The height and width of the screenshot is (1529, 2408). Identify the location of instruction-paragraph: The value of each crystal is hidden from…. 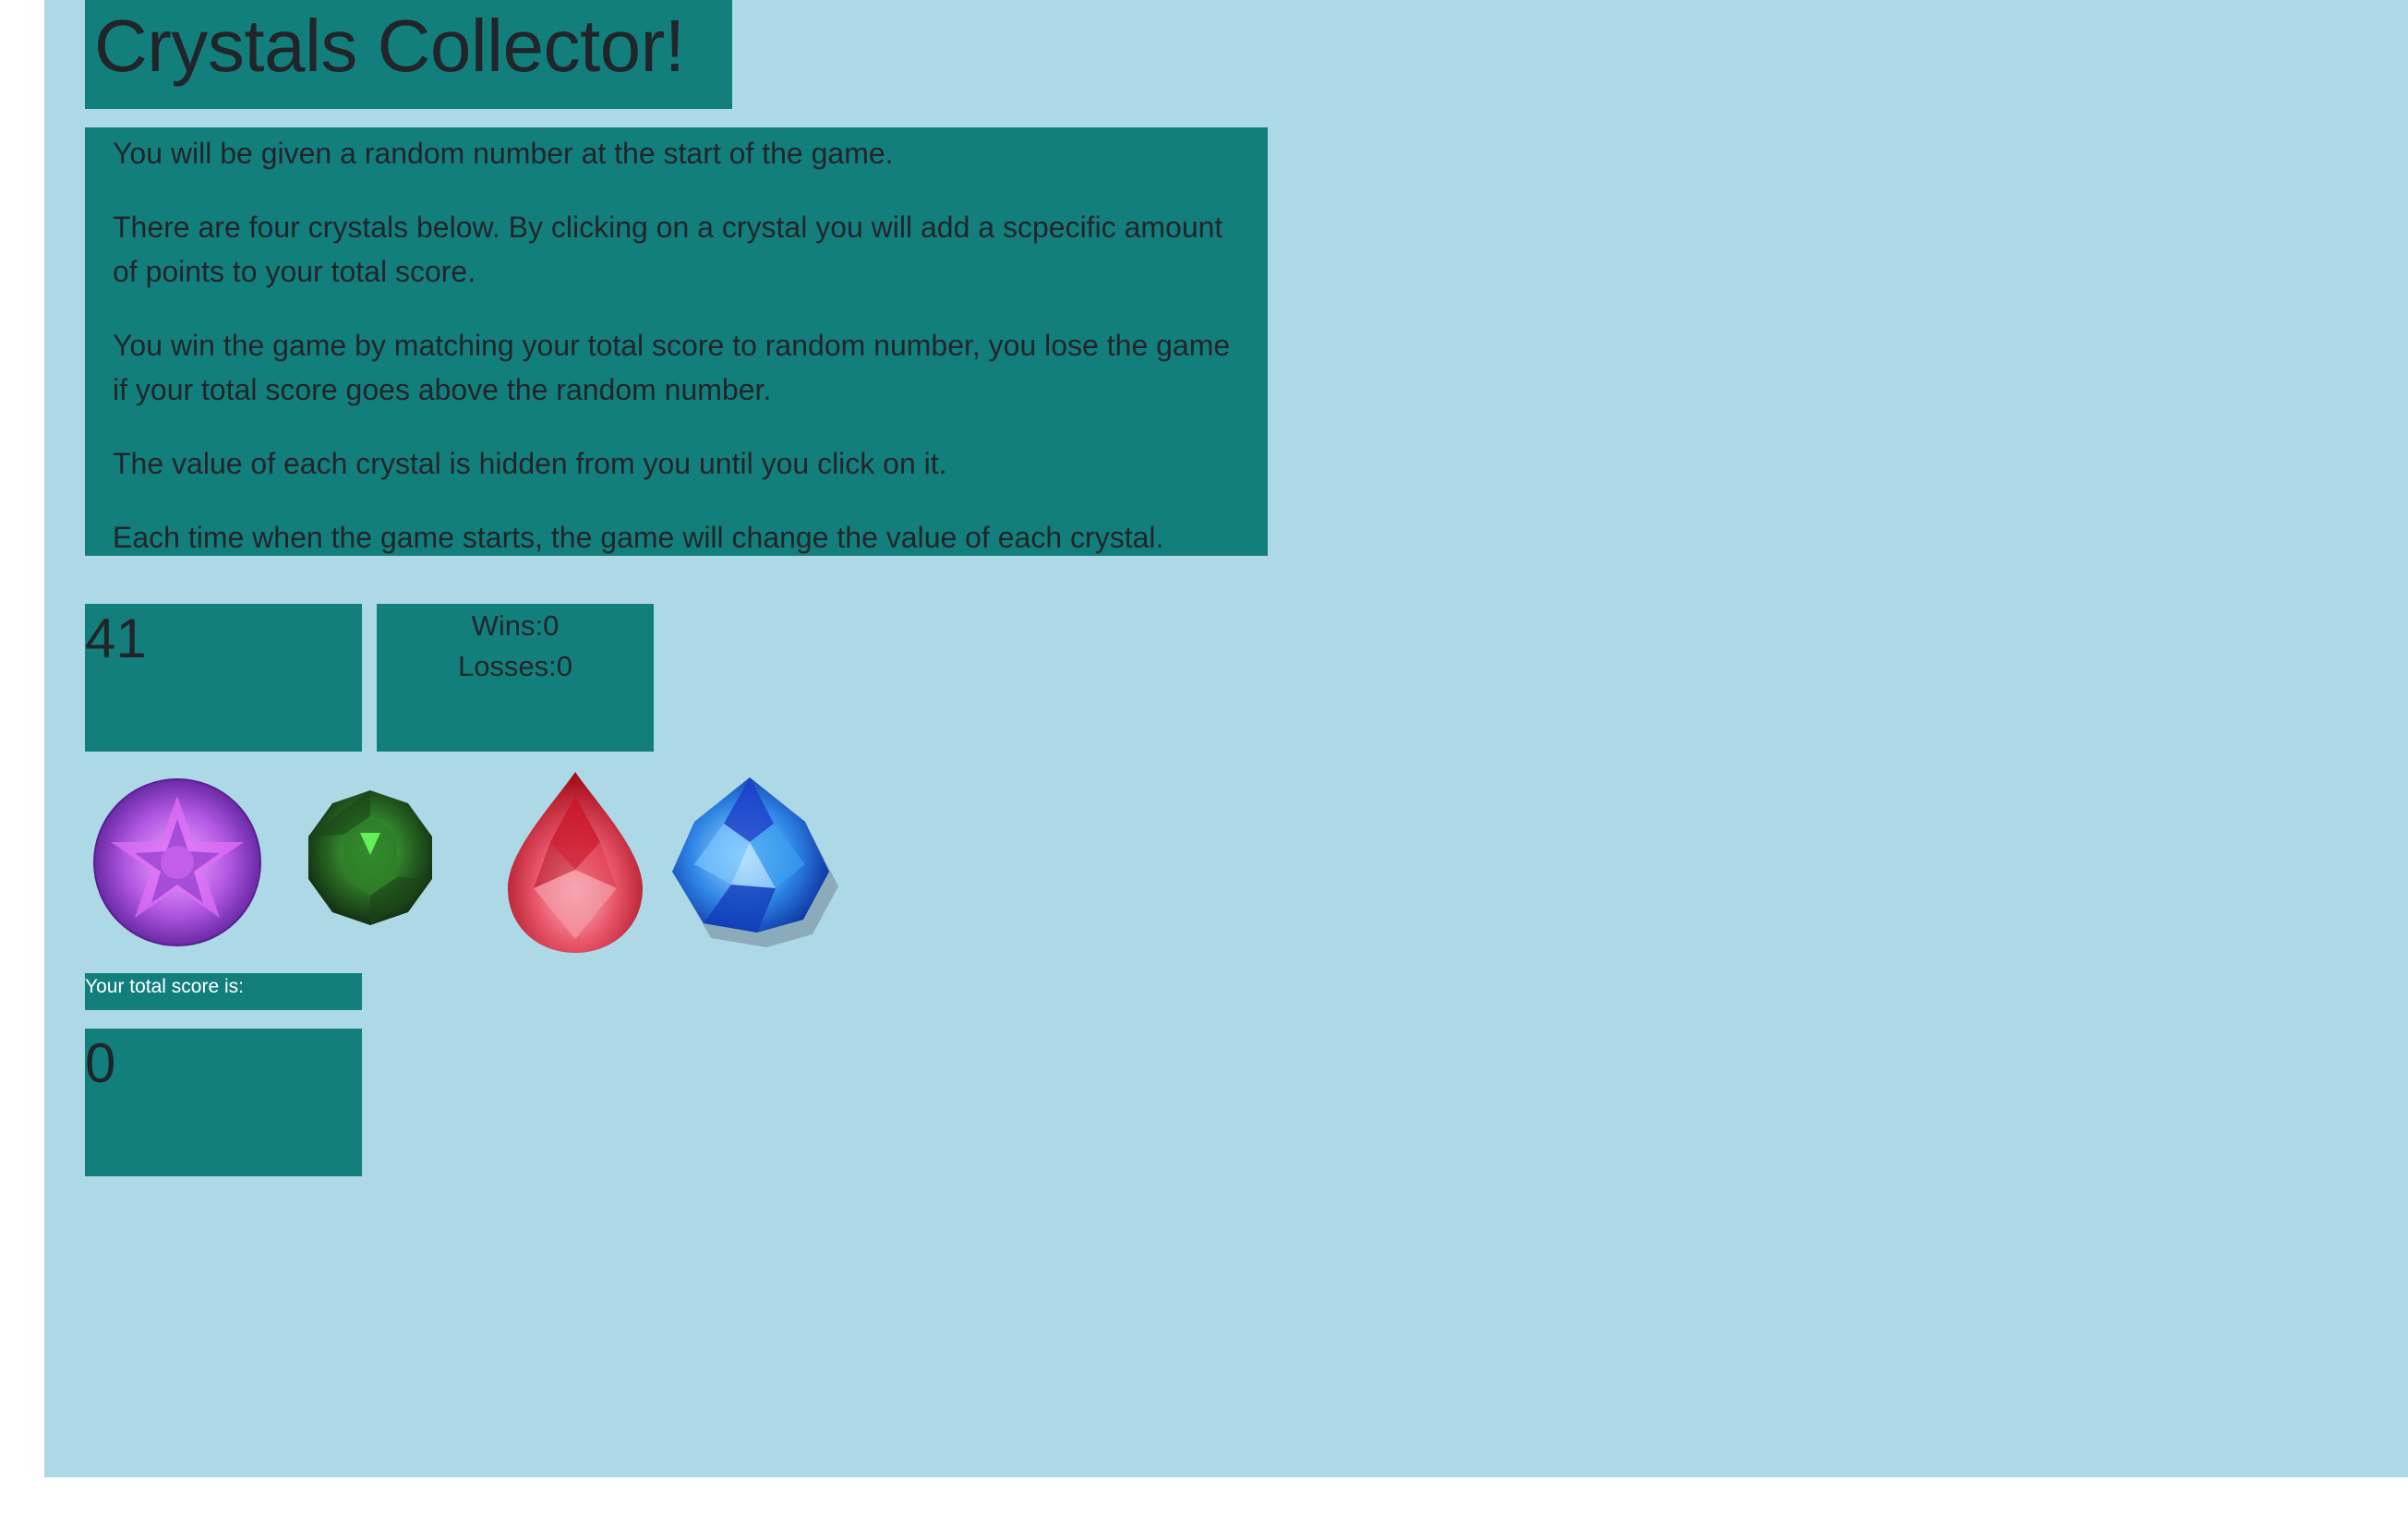
(530, 463).